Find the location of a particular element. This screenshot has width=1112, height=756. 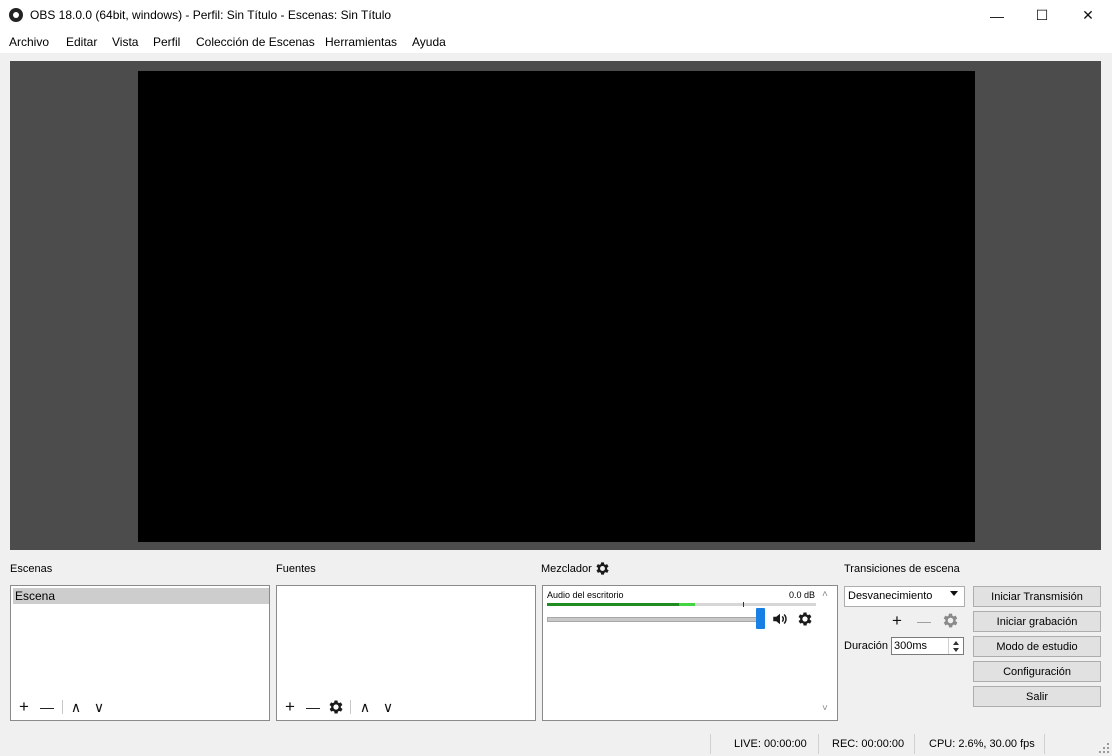

move-source-up-button: ∧ is located at coordinates (365, 707).